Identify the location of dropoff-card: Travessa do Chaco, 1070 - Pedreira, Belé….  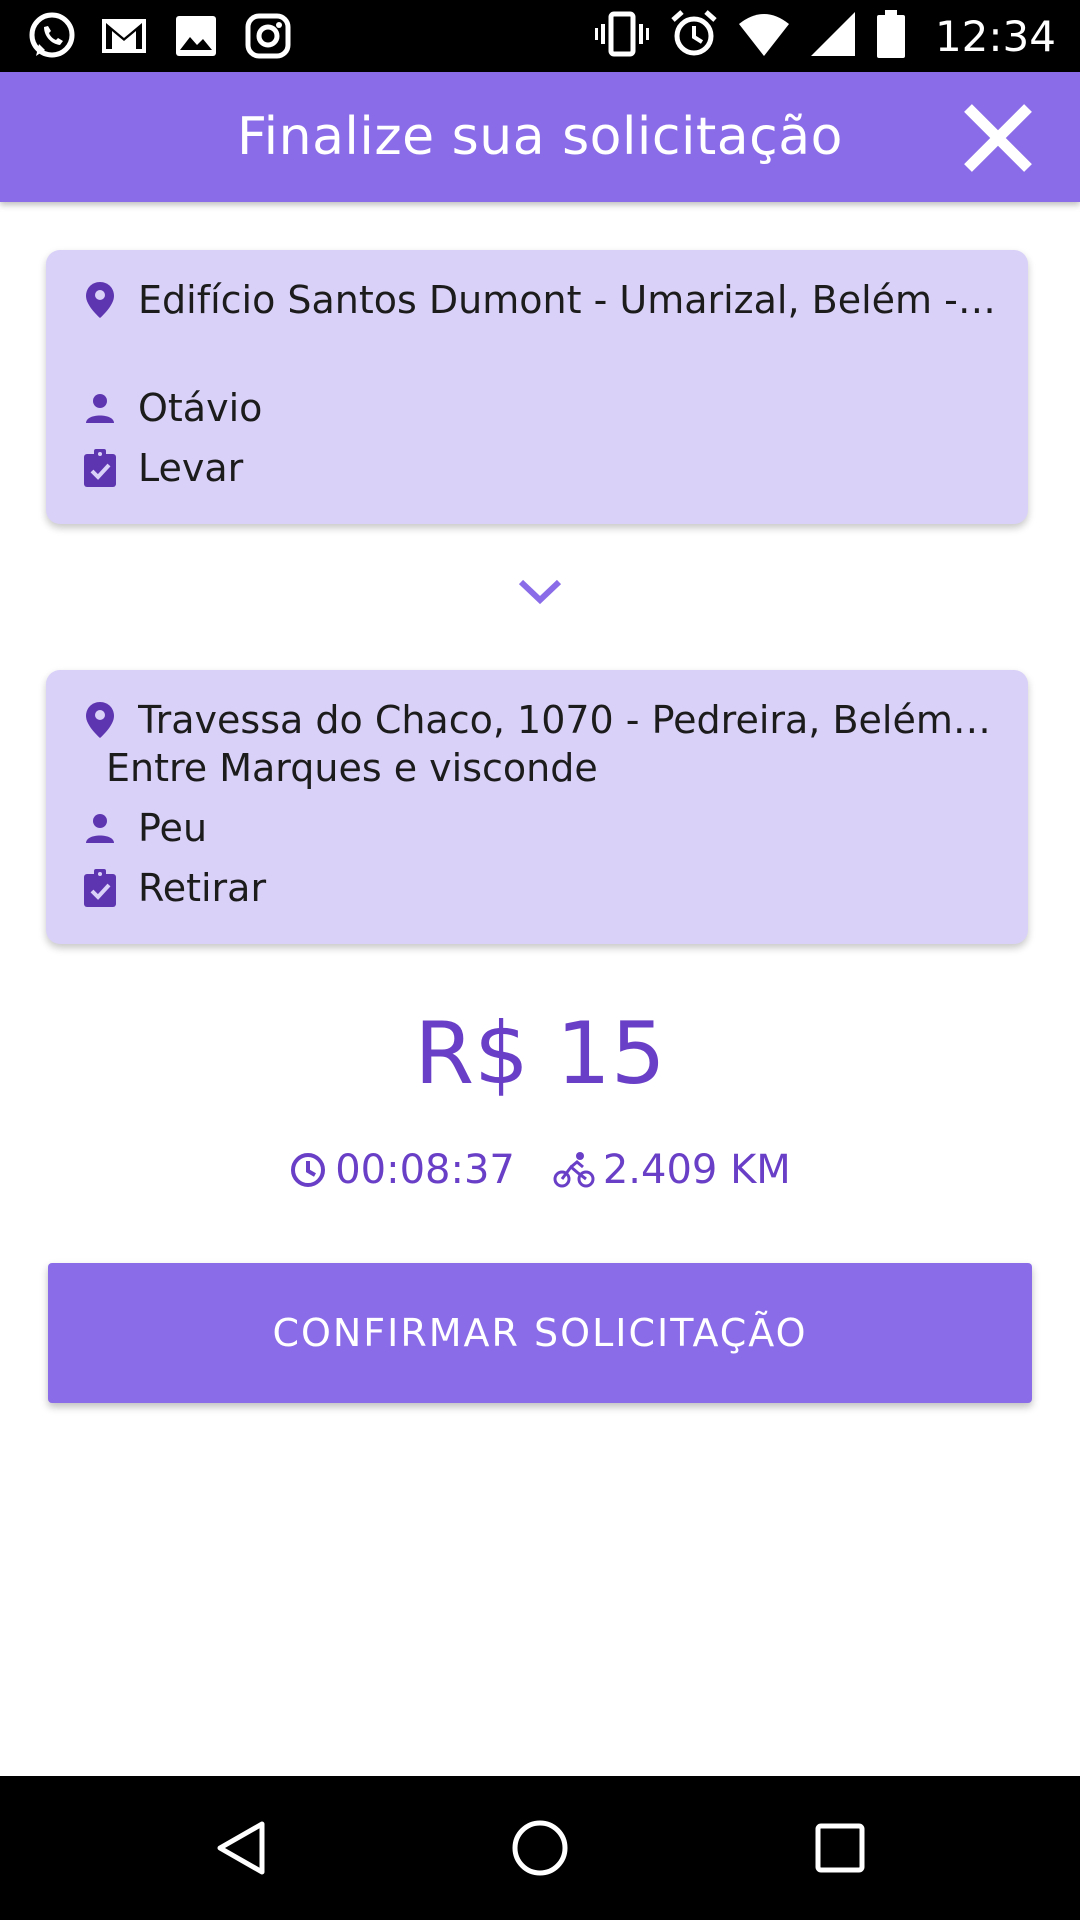
(537, 807).